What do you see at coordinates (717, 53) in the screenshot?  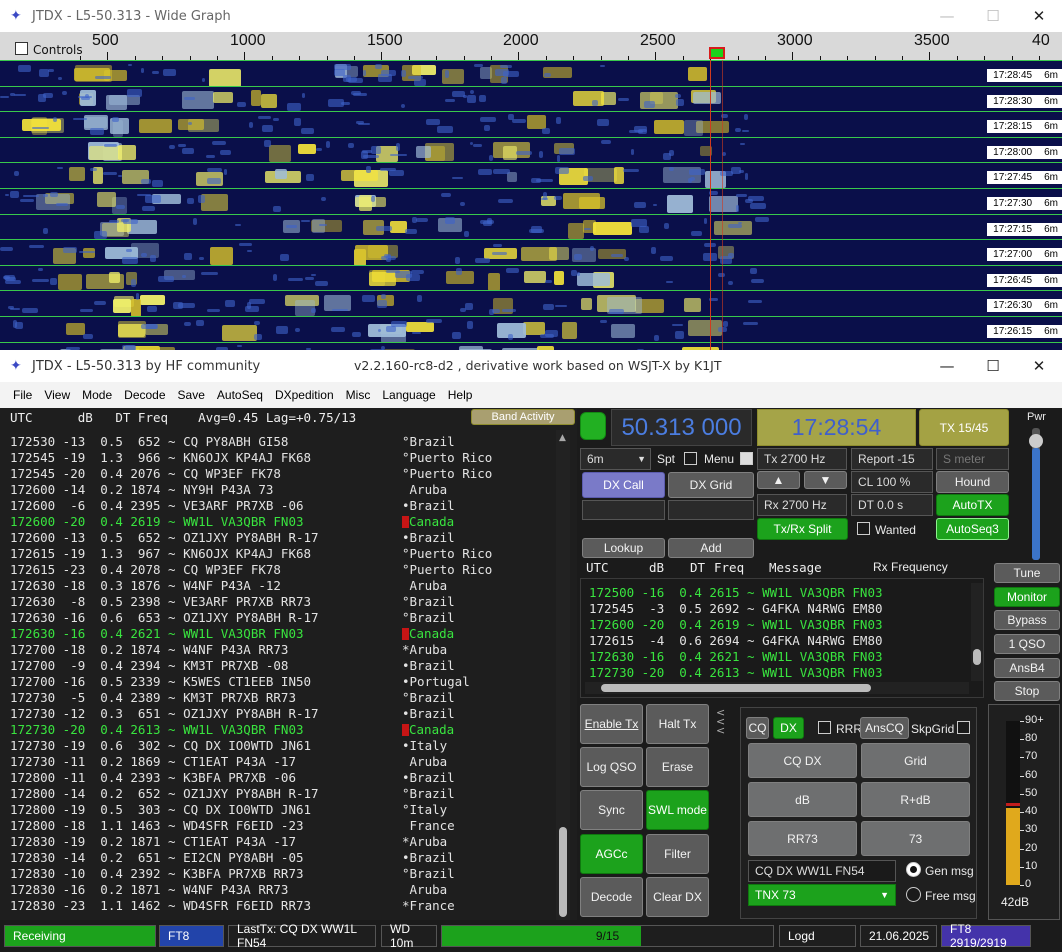 I see `rx-frequency-marker` at bounding box center [717, 53].